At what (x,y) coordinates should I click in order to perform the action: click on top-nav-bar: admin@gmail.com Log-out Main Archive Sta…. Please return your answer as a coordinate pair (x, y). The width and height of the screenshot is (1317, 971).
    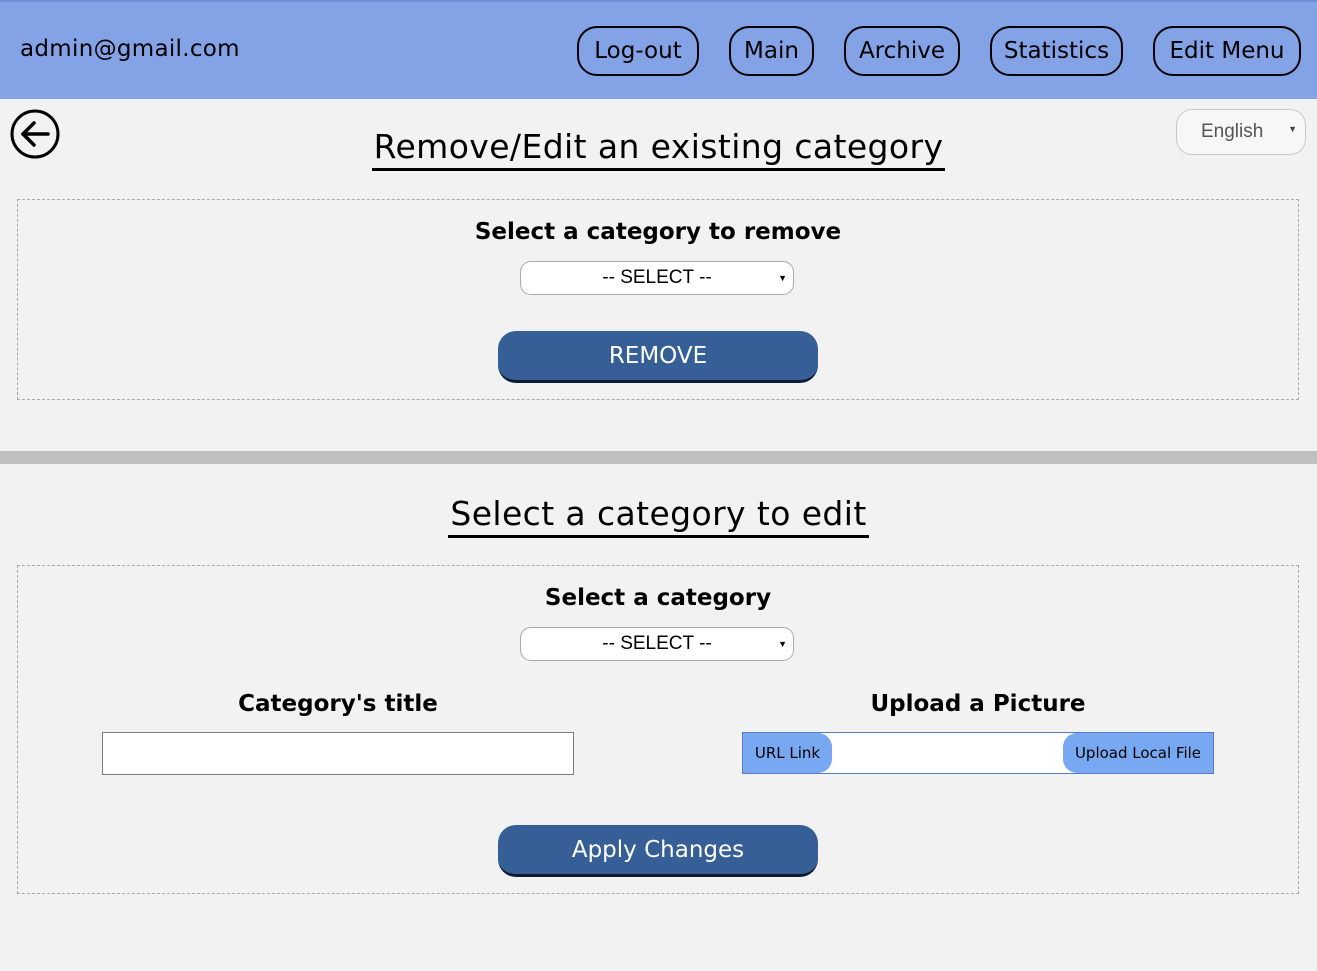
    Looking at the image, I should click on (658, 49).